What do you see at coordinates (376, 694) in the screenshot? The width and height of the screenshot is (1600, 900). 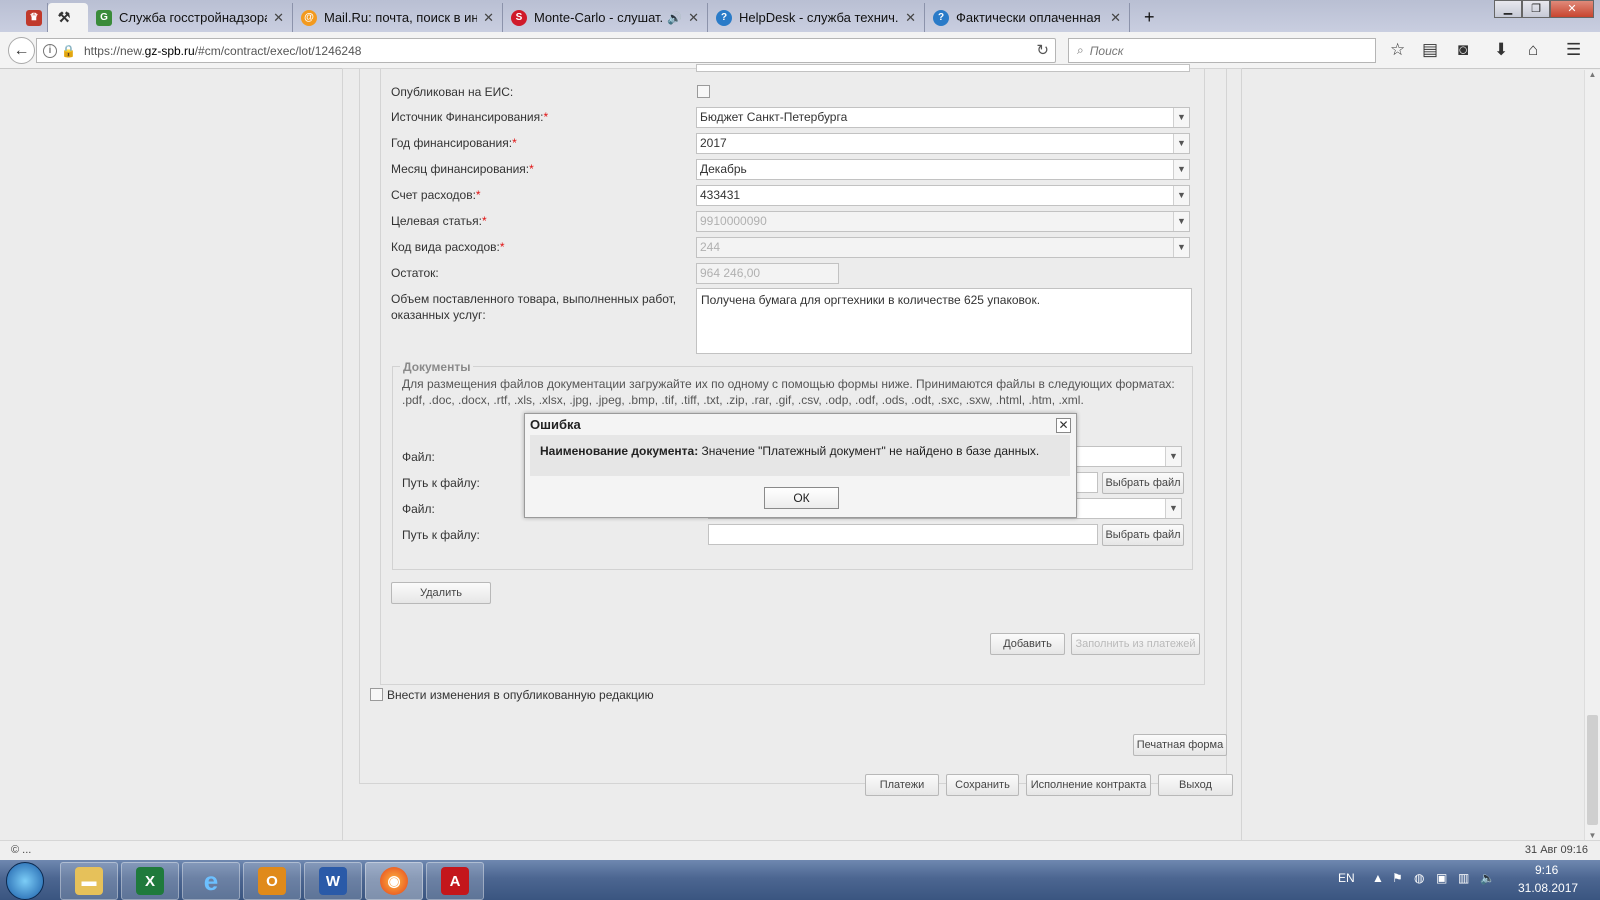 I see `amend-published-checkbox` at bounding box center [376, 694].